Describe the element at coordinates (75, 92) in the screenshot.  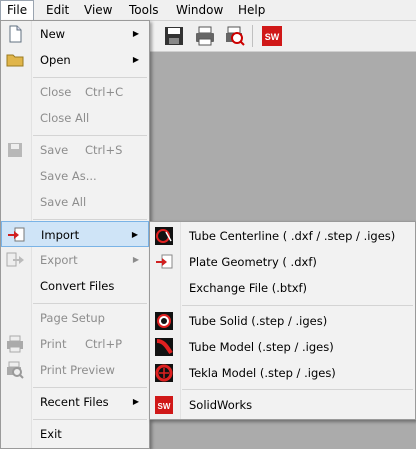
I see `menu-item-close: Close Ctrl+C` at that location.